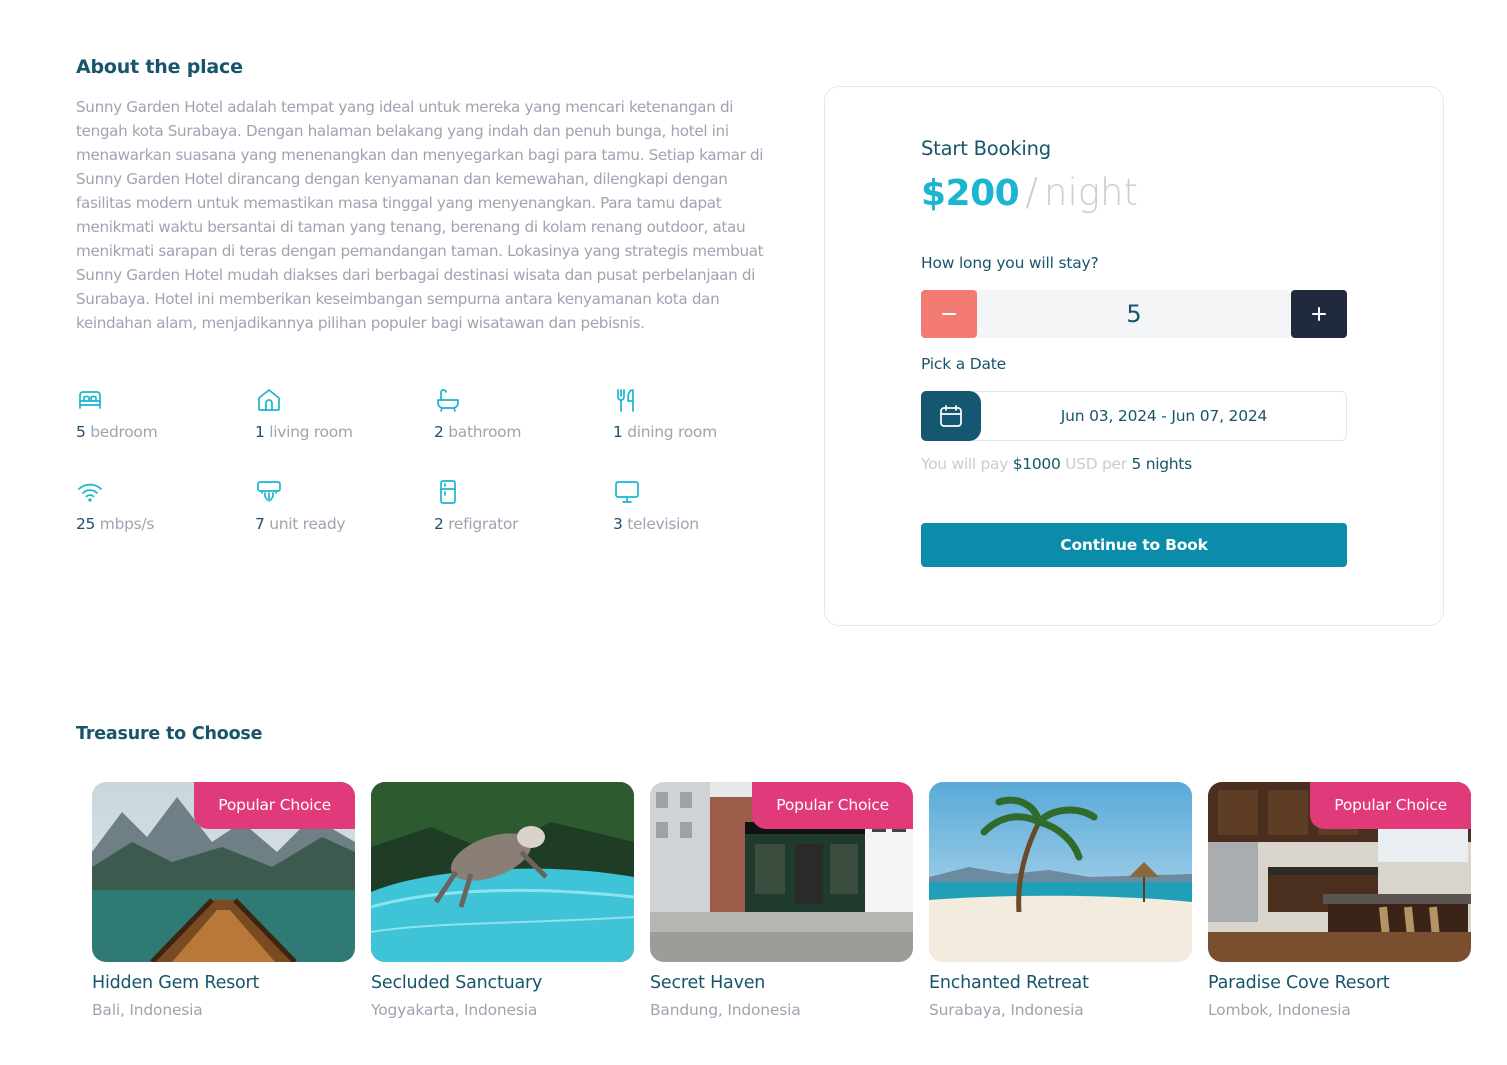  I want to click on card-location: Yogyakarta, Indonesia, so click(454, 1010).